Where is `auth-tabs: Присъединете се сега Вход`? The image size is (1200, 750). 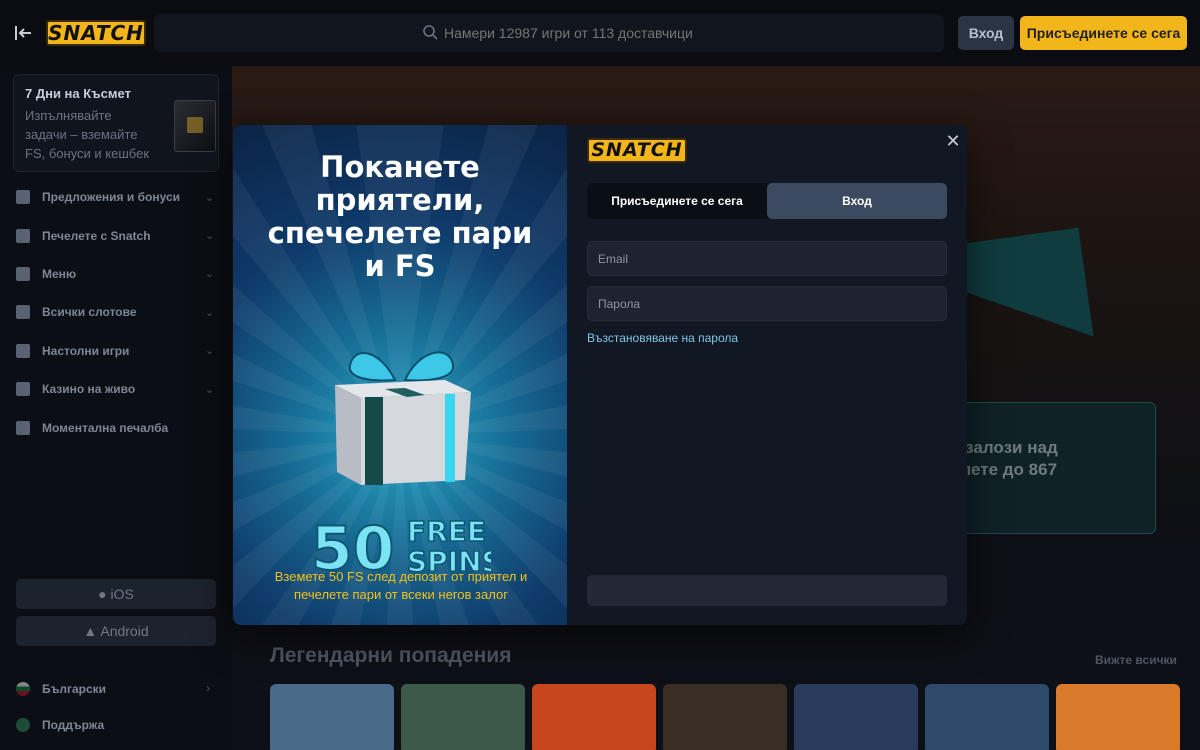
auth-tabs: Присъединете се сега Вход is located at coordinates (767, 201).